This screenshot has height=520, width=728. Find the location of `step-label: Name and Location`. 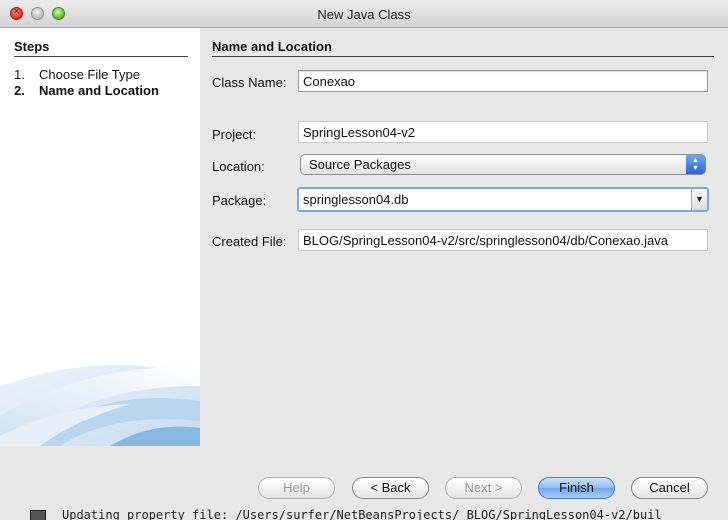

step-label: Name and Location is located at coordinates (99, 90).